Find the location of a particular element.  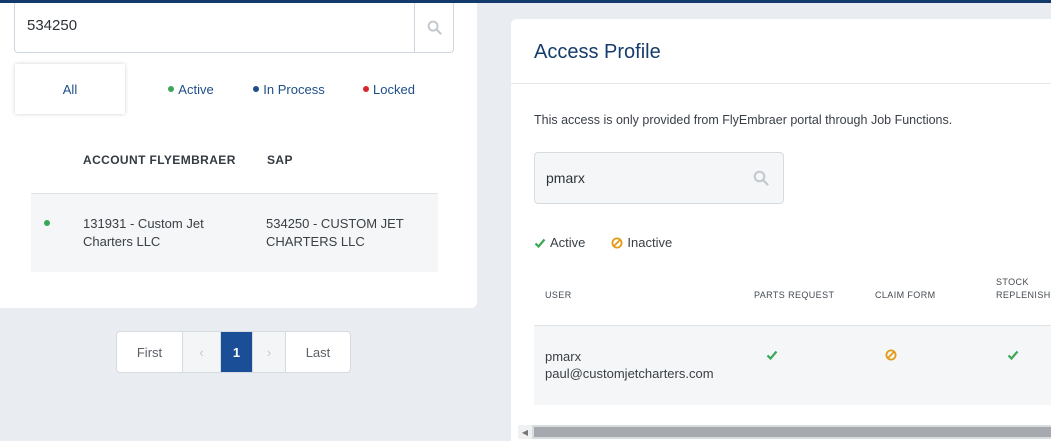

tab-locked: Locked is located at coordinates (389, 89).